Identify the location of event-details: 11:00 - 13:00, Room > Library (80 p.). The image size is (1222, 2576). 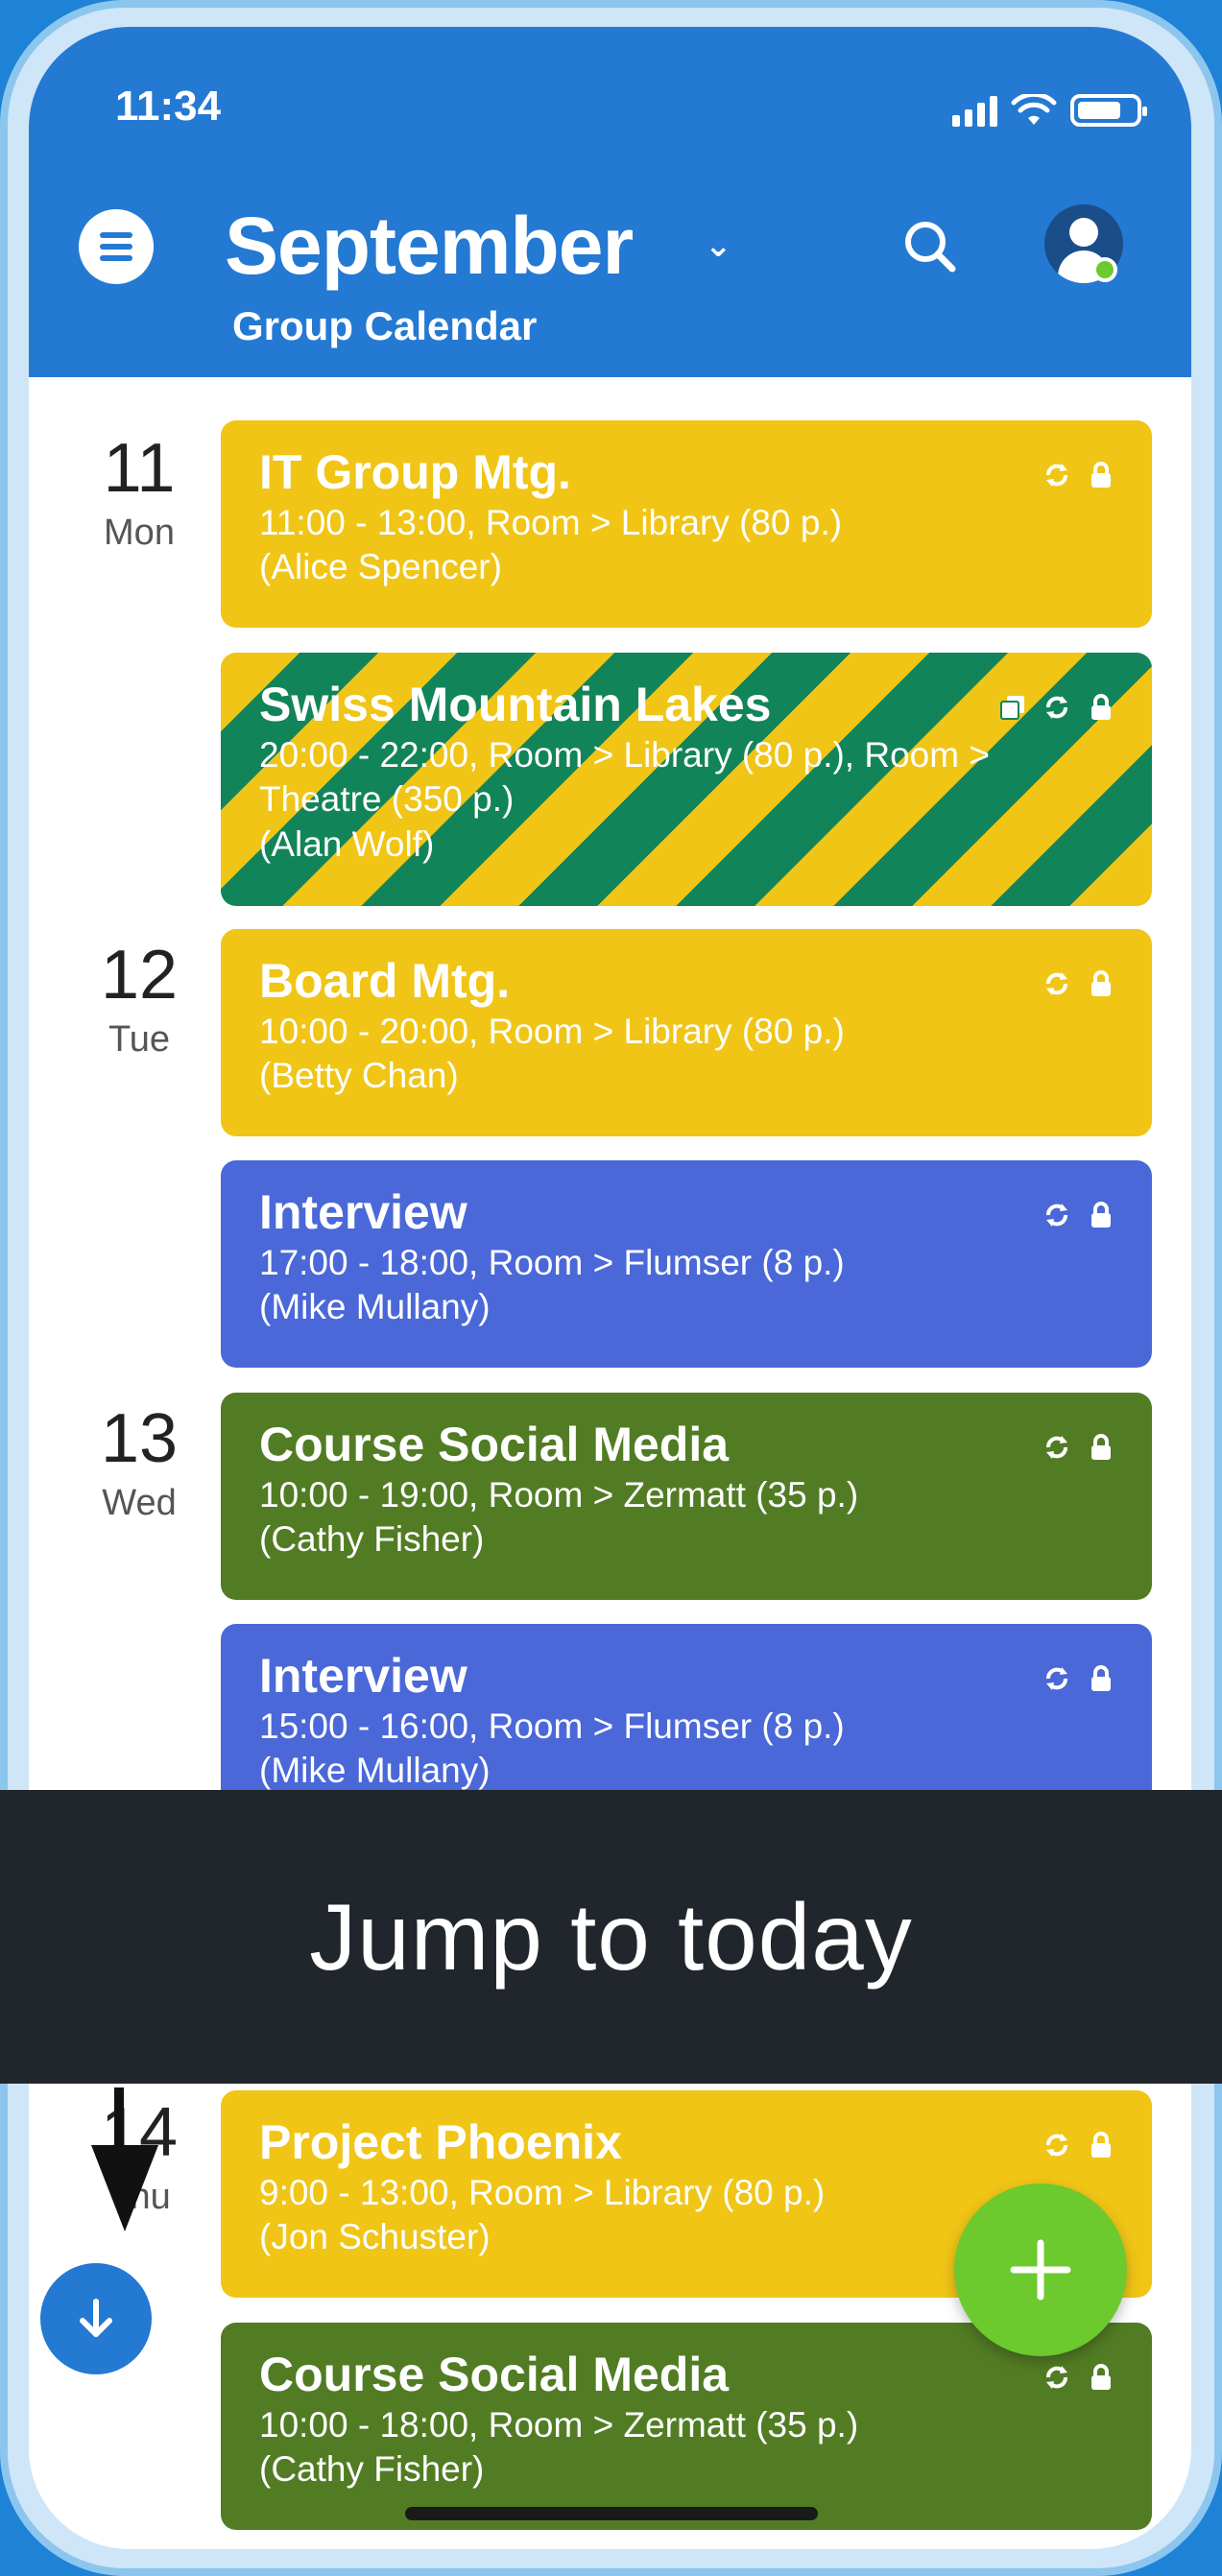
(551, 522).